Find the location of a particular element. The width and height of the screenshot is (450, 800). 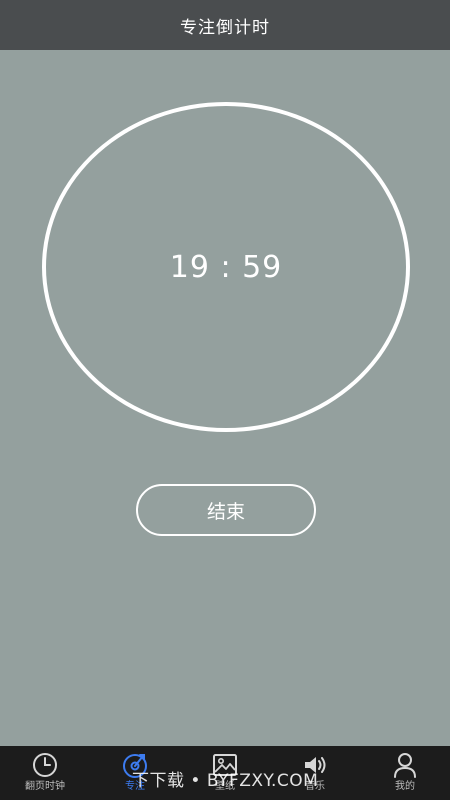

tab-profile: 我的 is located at coordinates (405, 773).